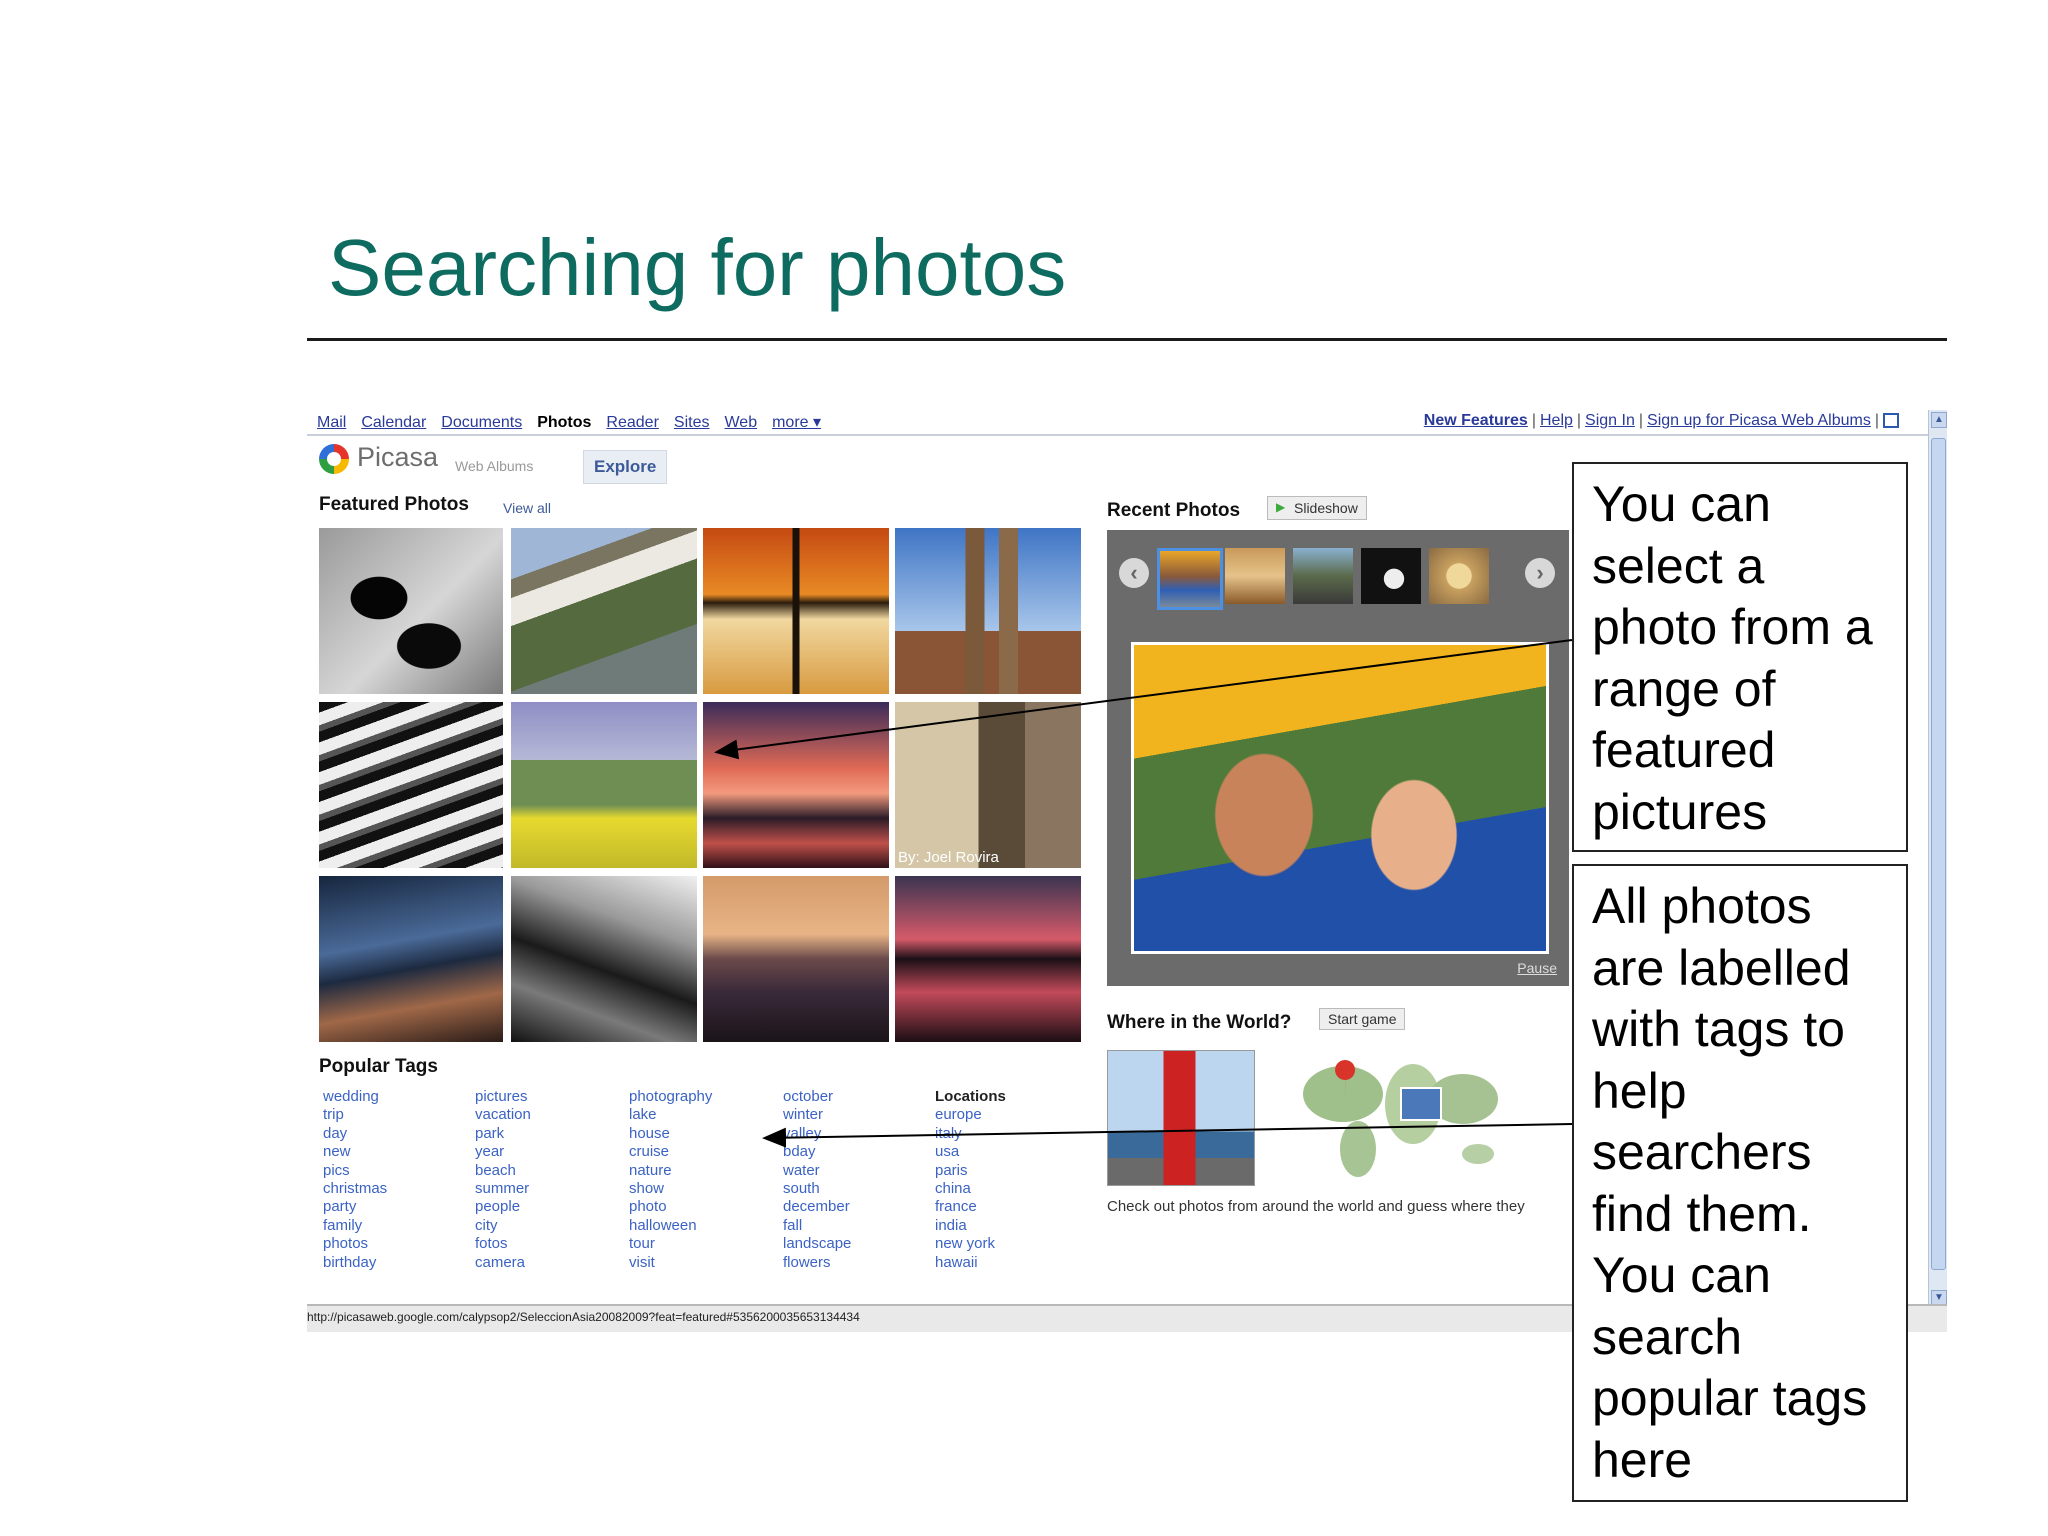  Describe the element at coordinates (334, 459) in the screenshot. I see `picasa-logo-icon` at that location.